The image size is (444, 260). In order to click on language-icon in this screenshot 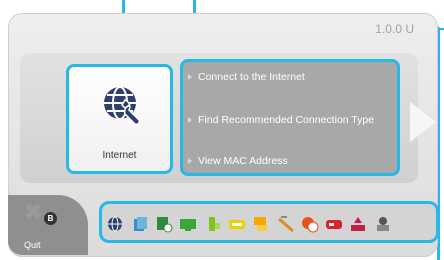, I will do `click(310, 224)`.